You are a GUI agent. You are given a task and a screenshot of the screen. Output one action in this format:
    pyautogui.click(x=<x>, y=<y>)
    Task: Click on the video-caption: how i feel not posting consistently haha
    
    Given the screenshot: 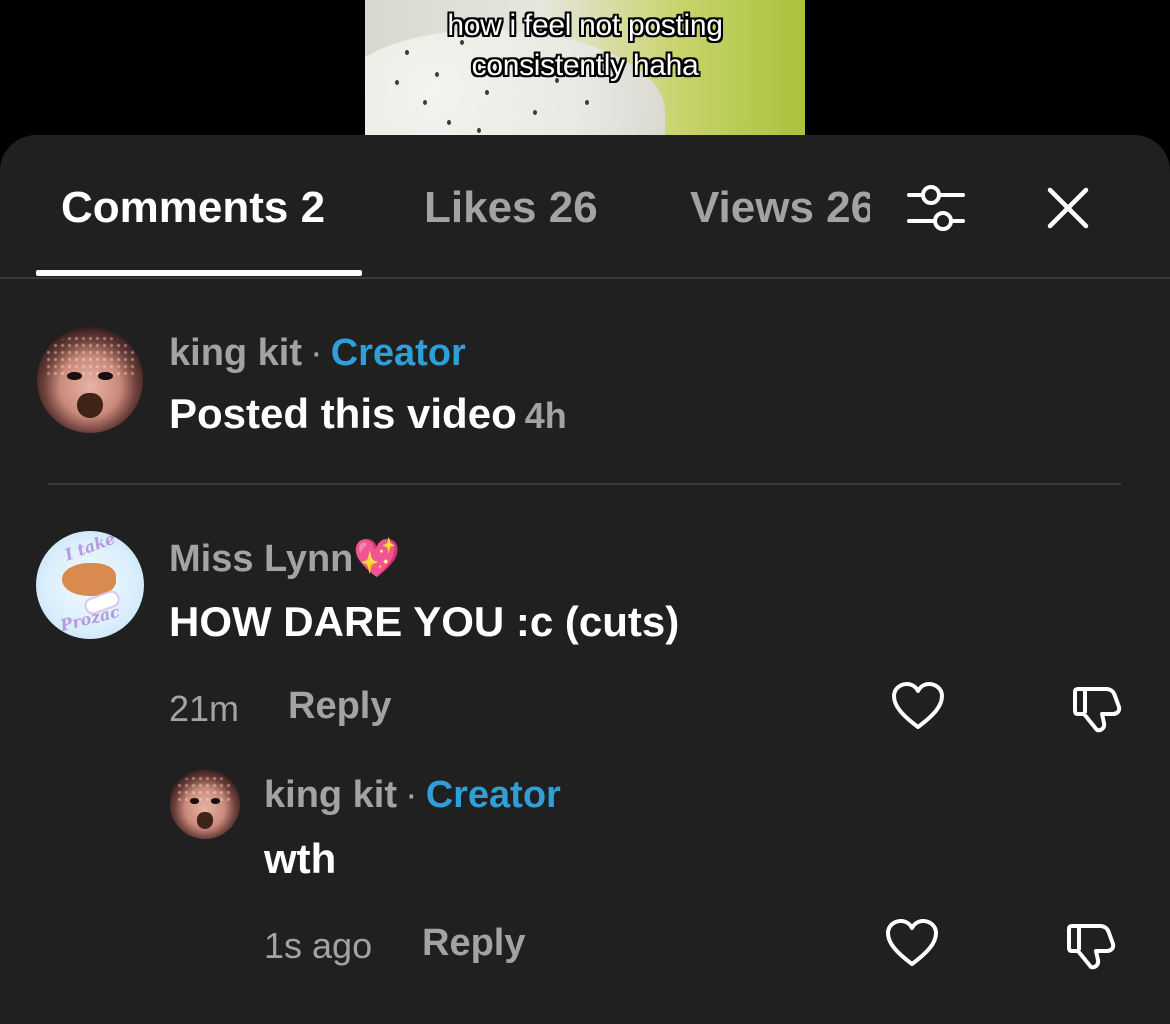 What is the action you would take?
    pyautogui.click(x=585, y=46)
    